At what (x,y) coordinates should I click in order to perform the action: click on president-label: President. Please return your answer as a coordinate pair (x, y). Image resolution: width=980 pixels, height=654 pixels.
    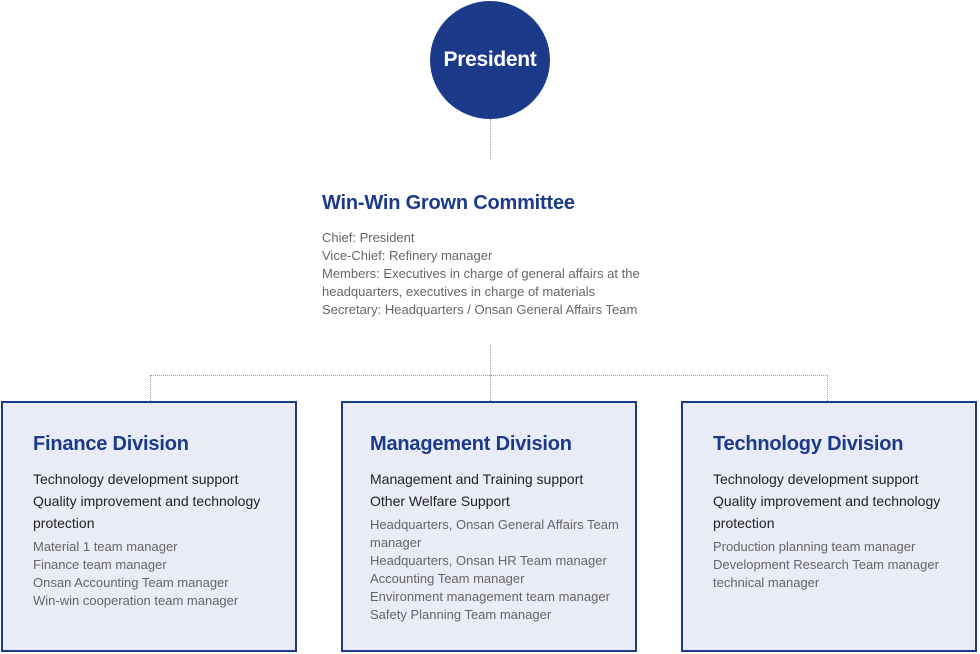
    Looking at the image, I should click on (490, 59).